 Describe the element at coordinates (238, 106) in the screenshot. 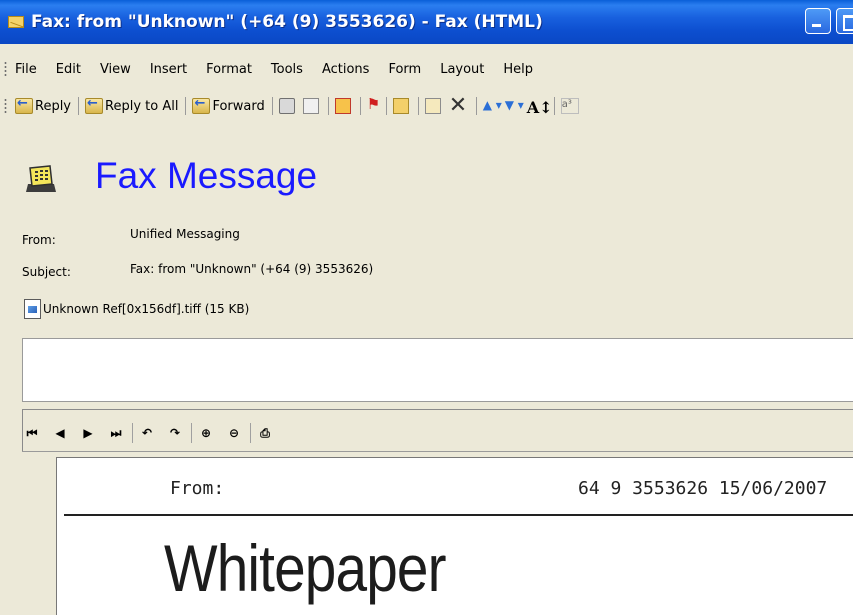

I see `forward-label: Forward` at that location.